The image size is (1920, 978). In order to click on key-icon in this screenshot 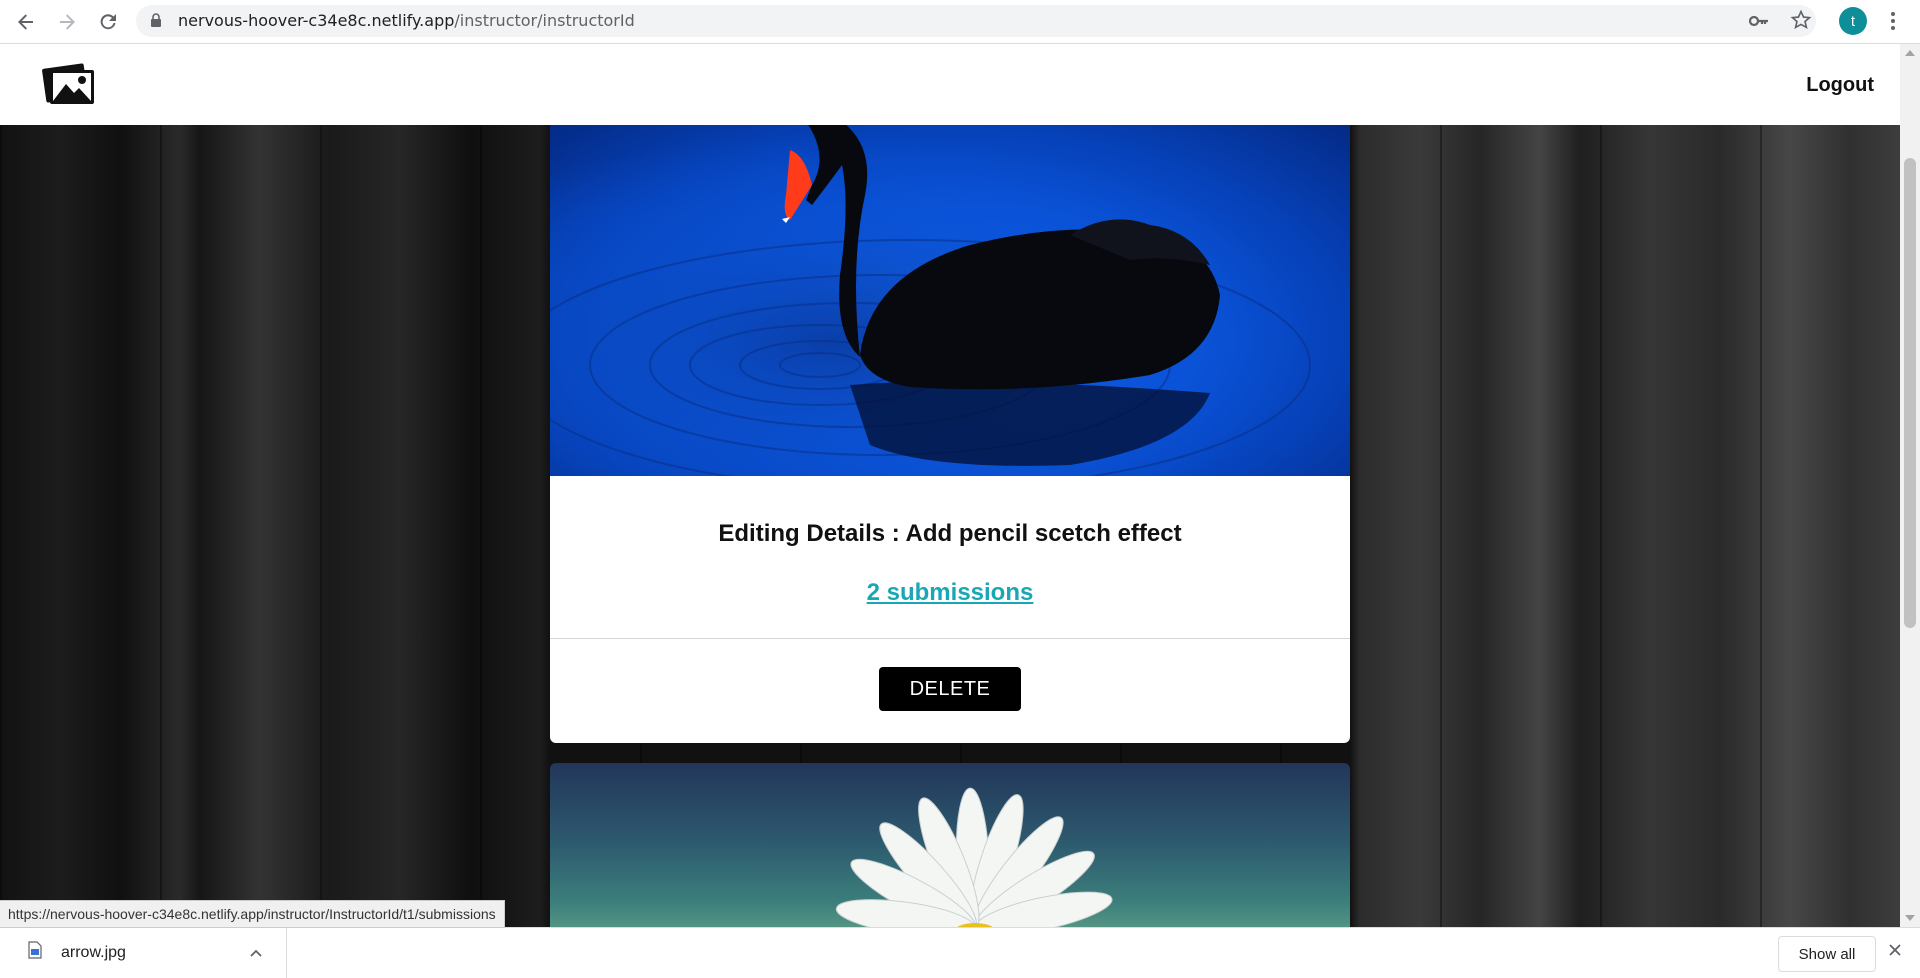, I will do `click(1759, 23)`.